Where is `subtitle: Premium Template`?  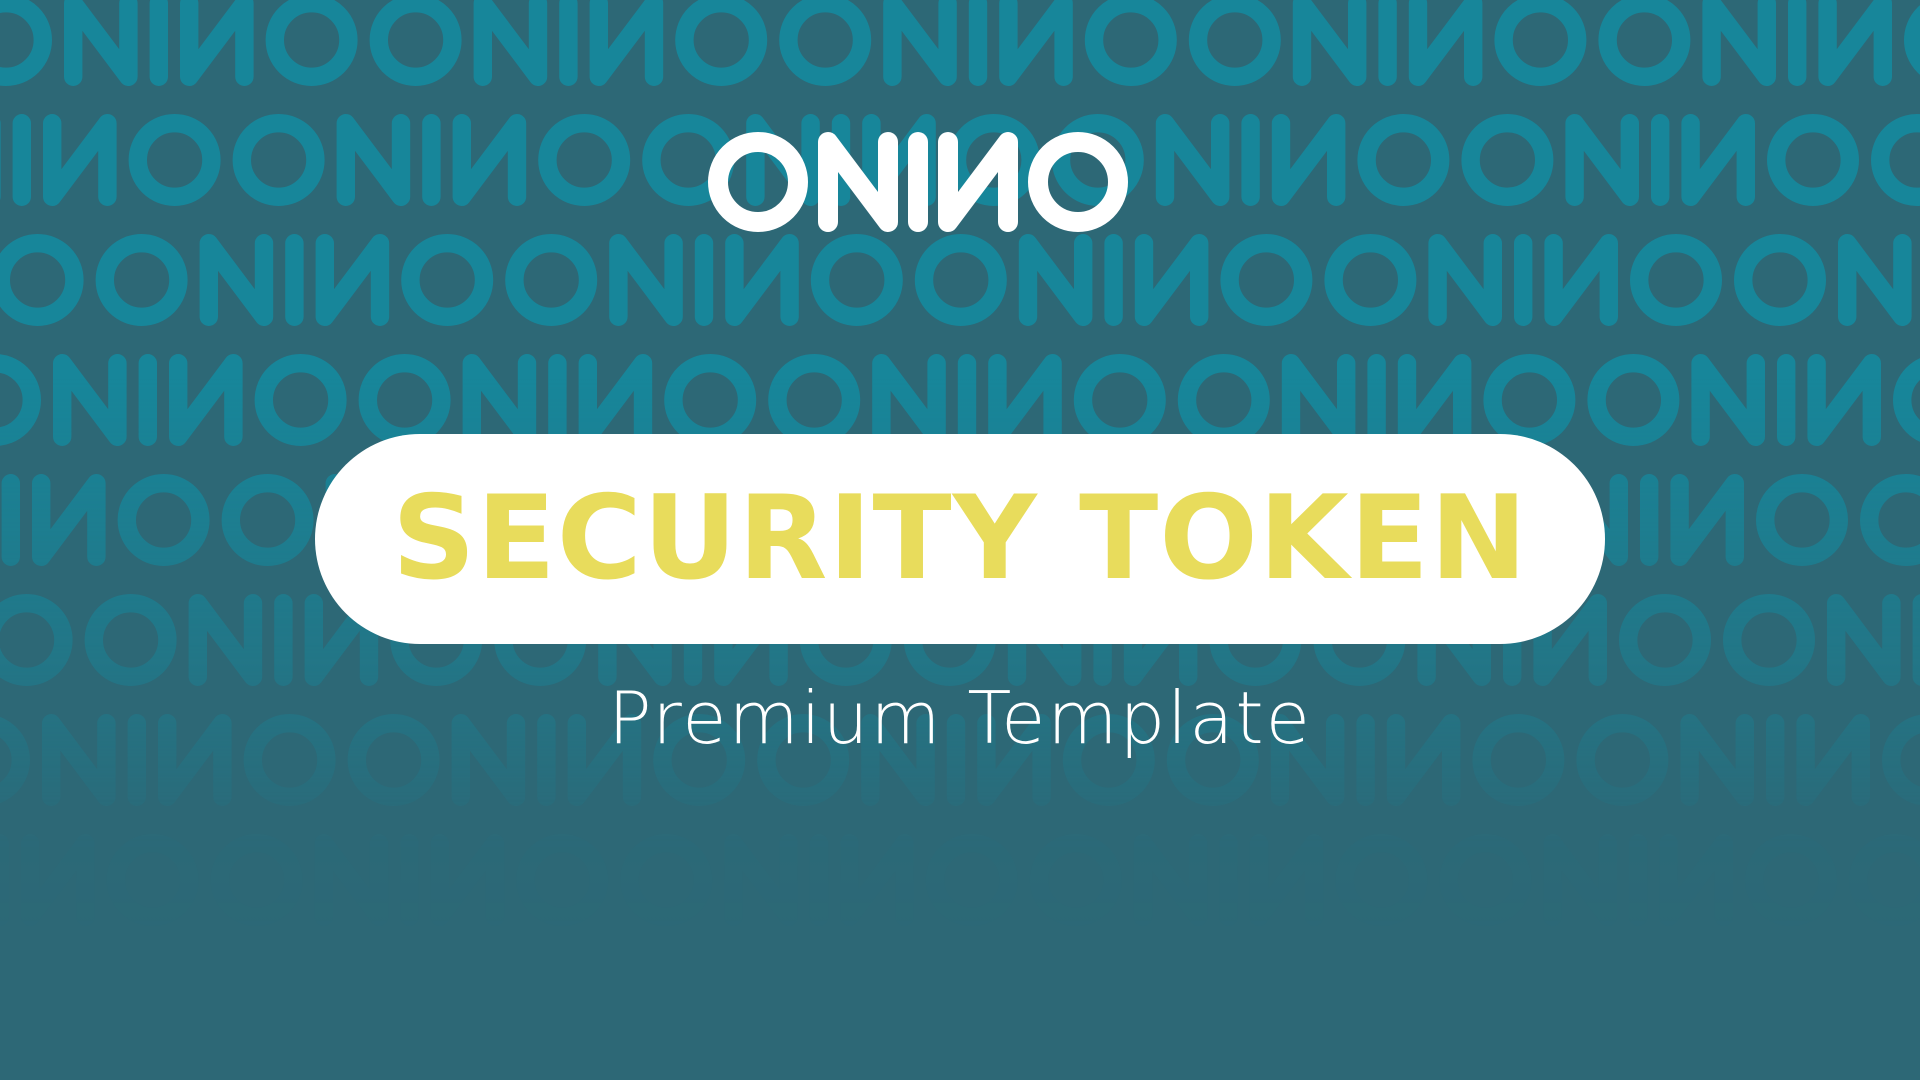
subtitle: Premium Template is located at coordinates (960, 718).